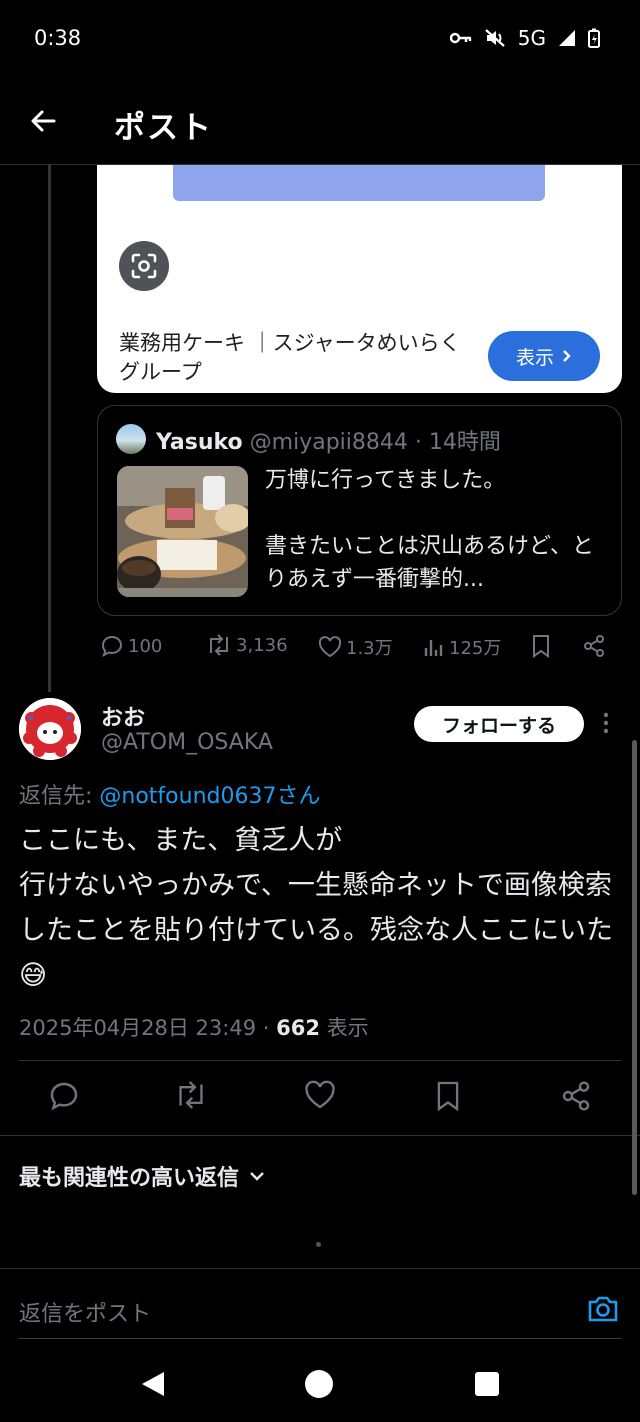  Describe the element at coordinates (43, 121) in the screenshot. I see `back-arrow-icon` at that location.